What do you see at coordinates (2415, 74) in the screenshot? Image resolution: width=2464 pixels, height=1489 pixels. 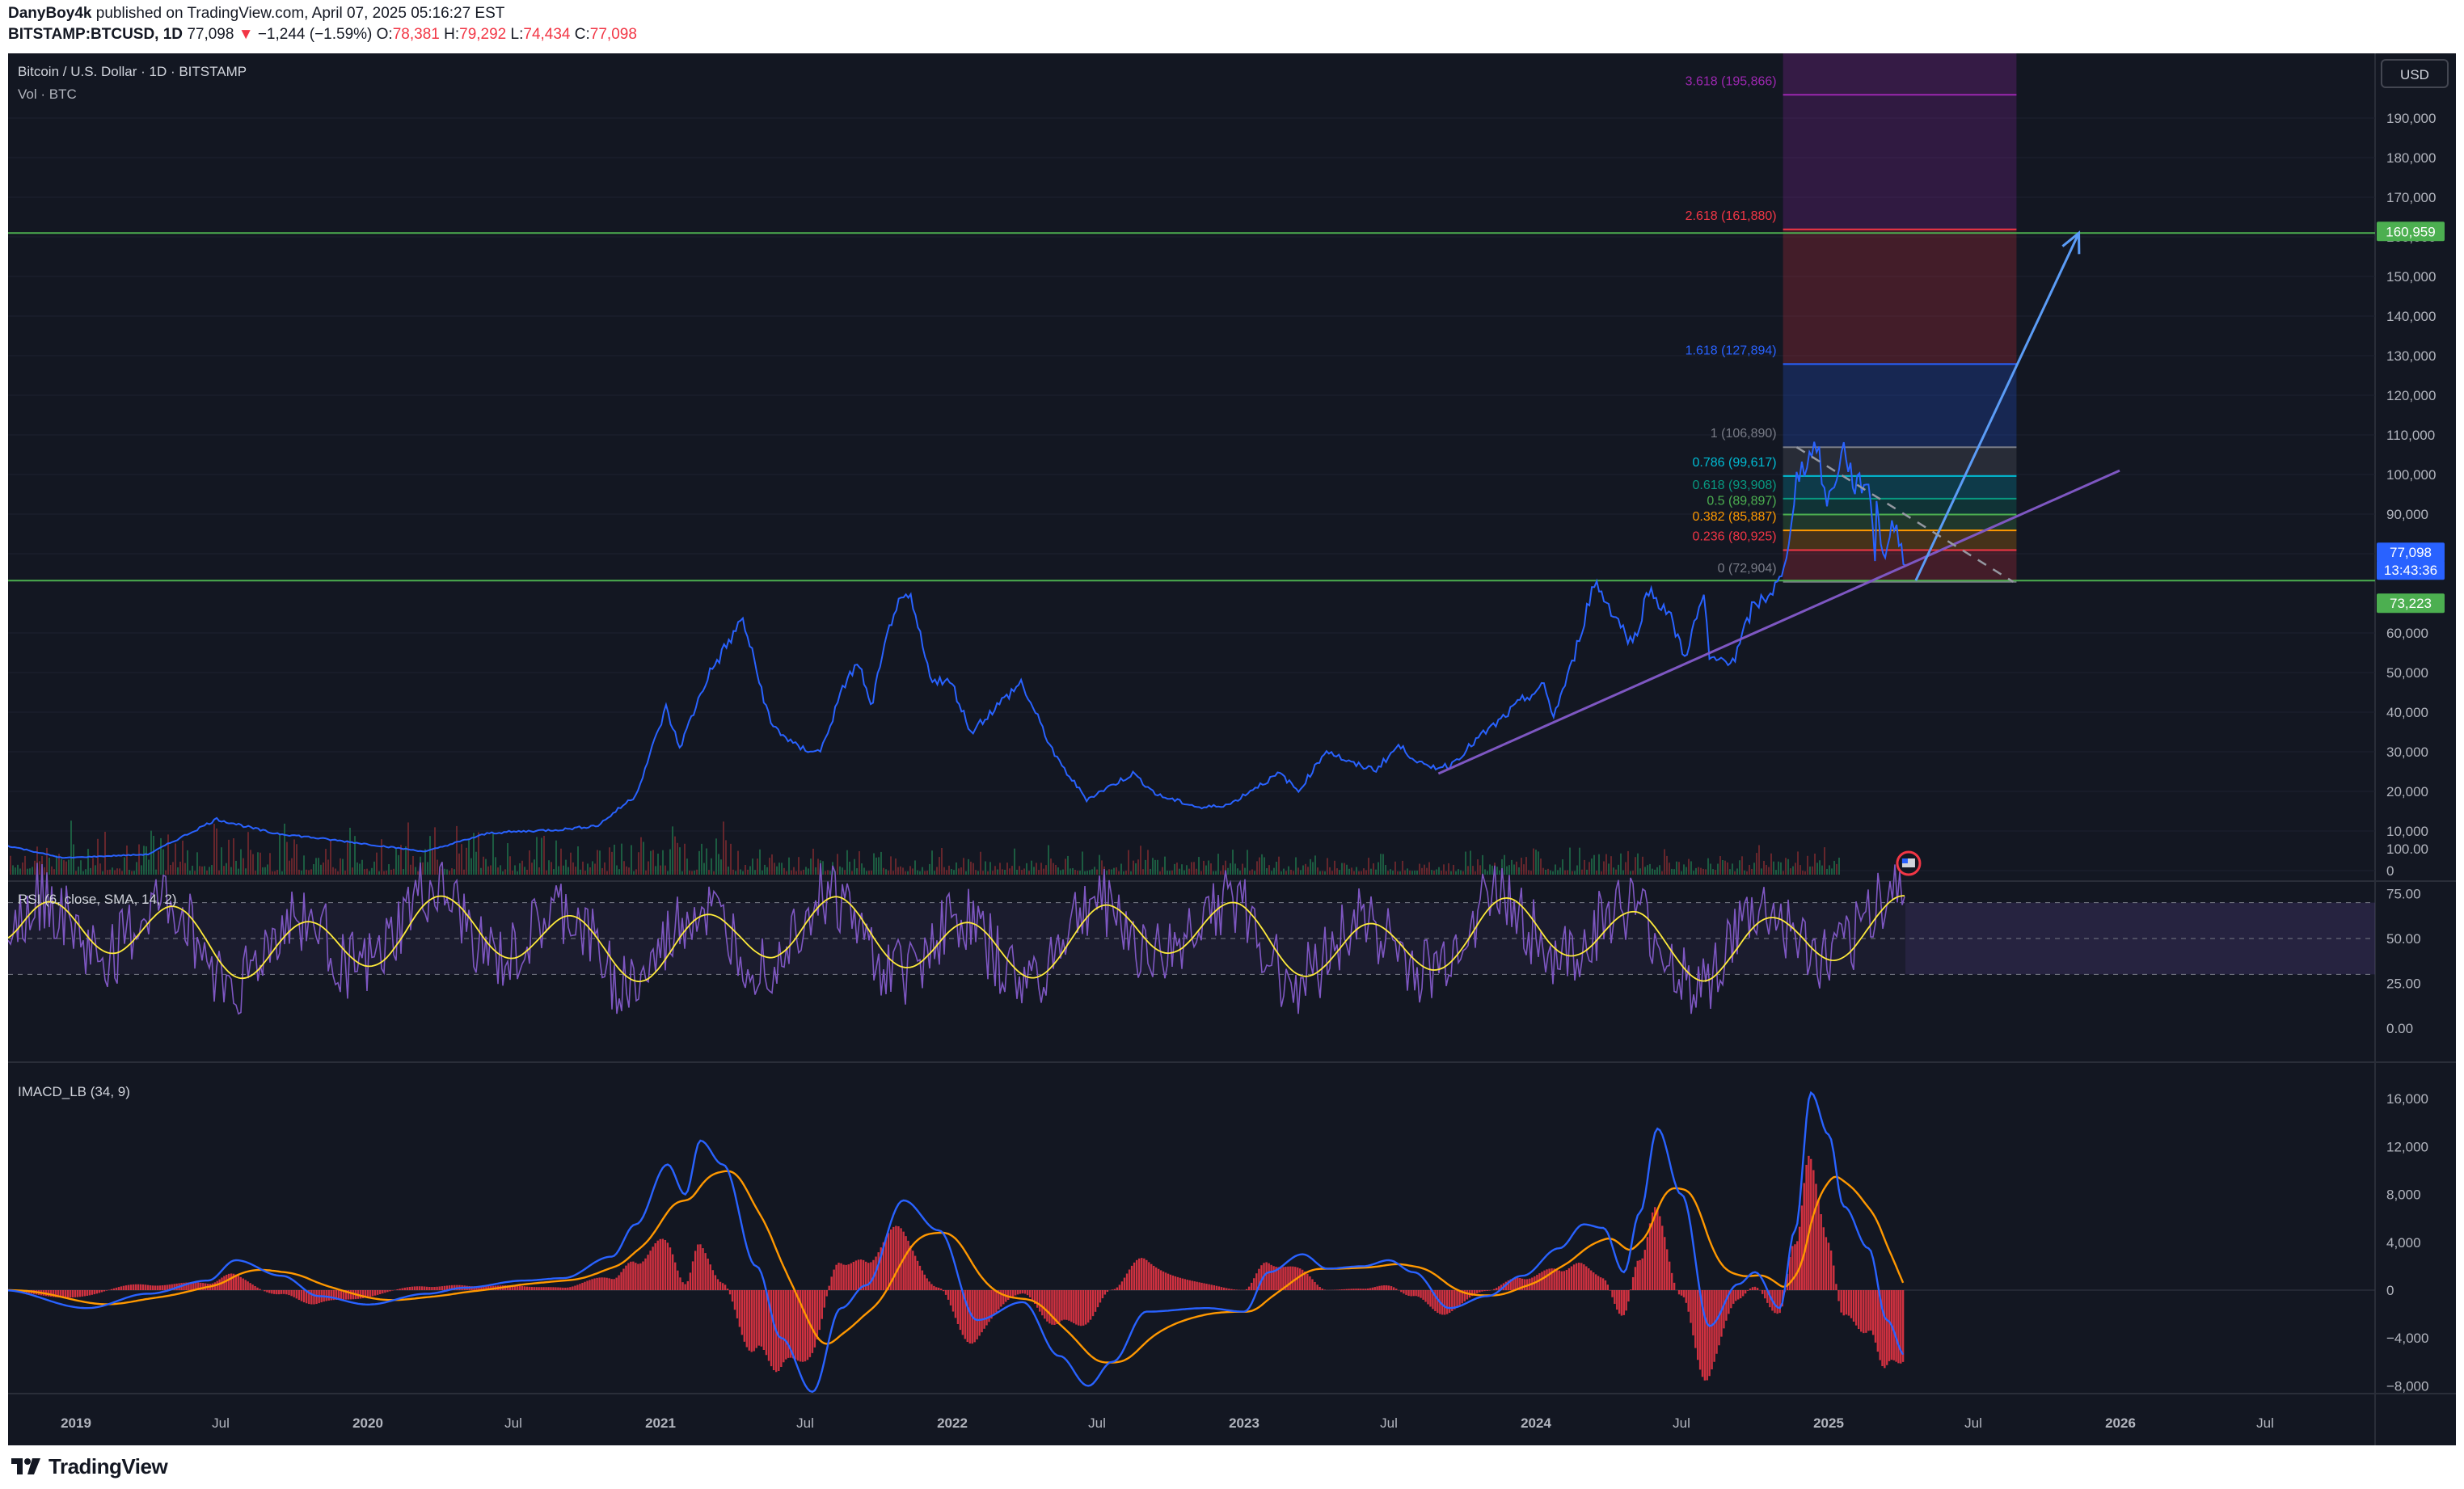 I see `currency-button-label: USD` at bounding box center [2415, 74].